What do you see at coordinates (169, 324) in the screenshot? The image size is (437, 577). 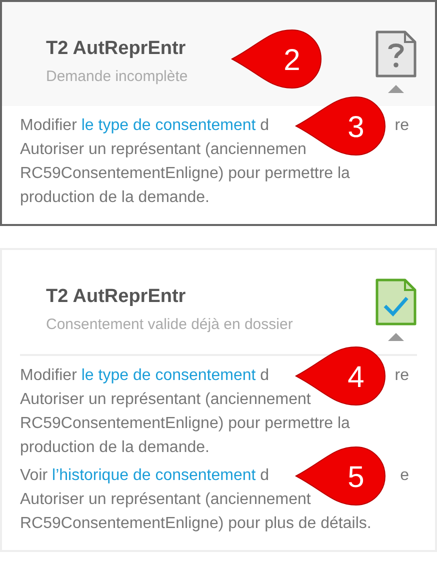 I see `status-text: Consentement valide déjà en dossier` at bounding box center [169, 324].